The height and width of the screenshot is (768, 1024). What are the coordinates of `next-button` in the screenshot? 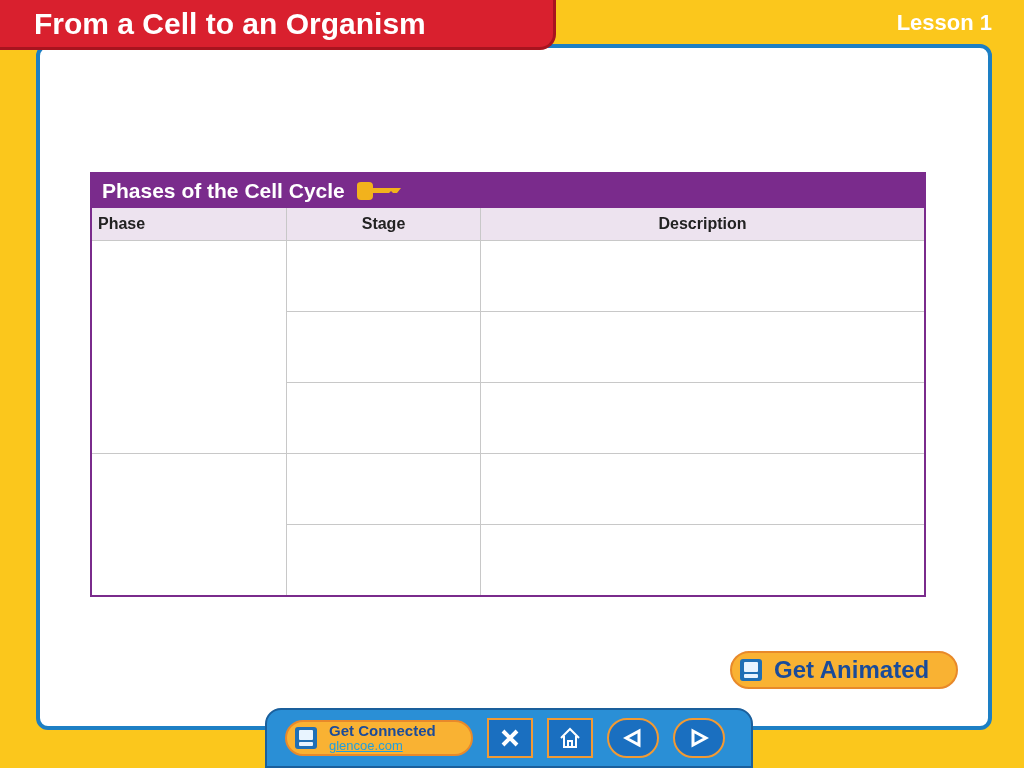 It's located at (699, 738).